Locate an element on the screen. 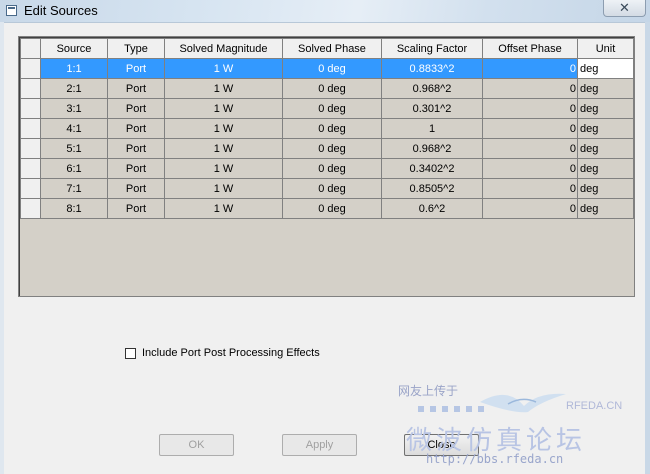  table-row: 2:1 Port 1 W0 deg 0.968^2 0 deg is located at coordinates (327, 88).